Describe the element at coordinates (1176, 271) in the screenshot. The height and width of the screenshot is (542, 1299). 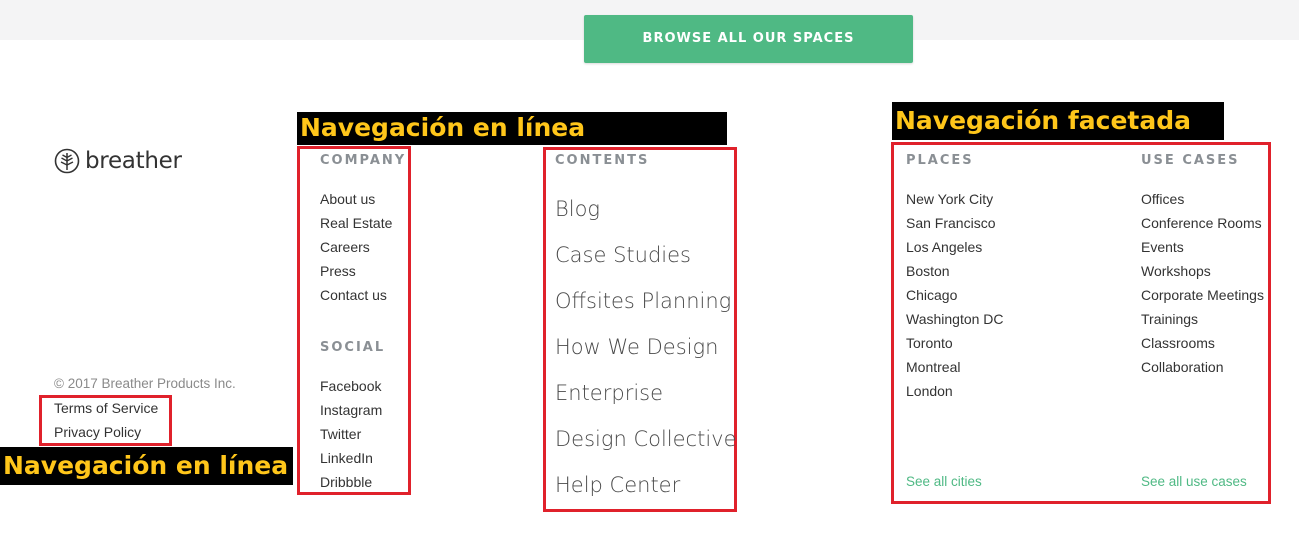
I see `use-case-link: Workshops` at that location.